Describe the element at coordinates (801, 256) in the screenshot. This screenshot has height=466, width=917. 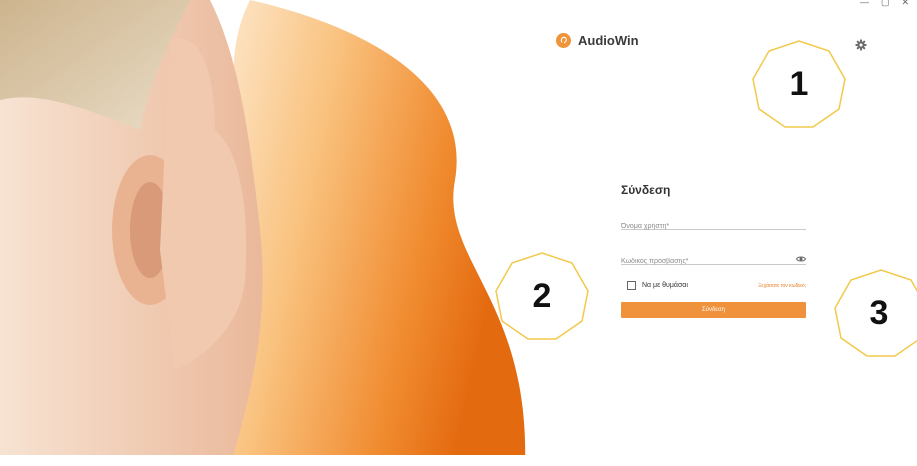
I see `eye-icon` at that location.